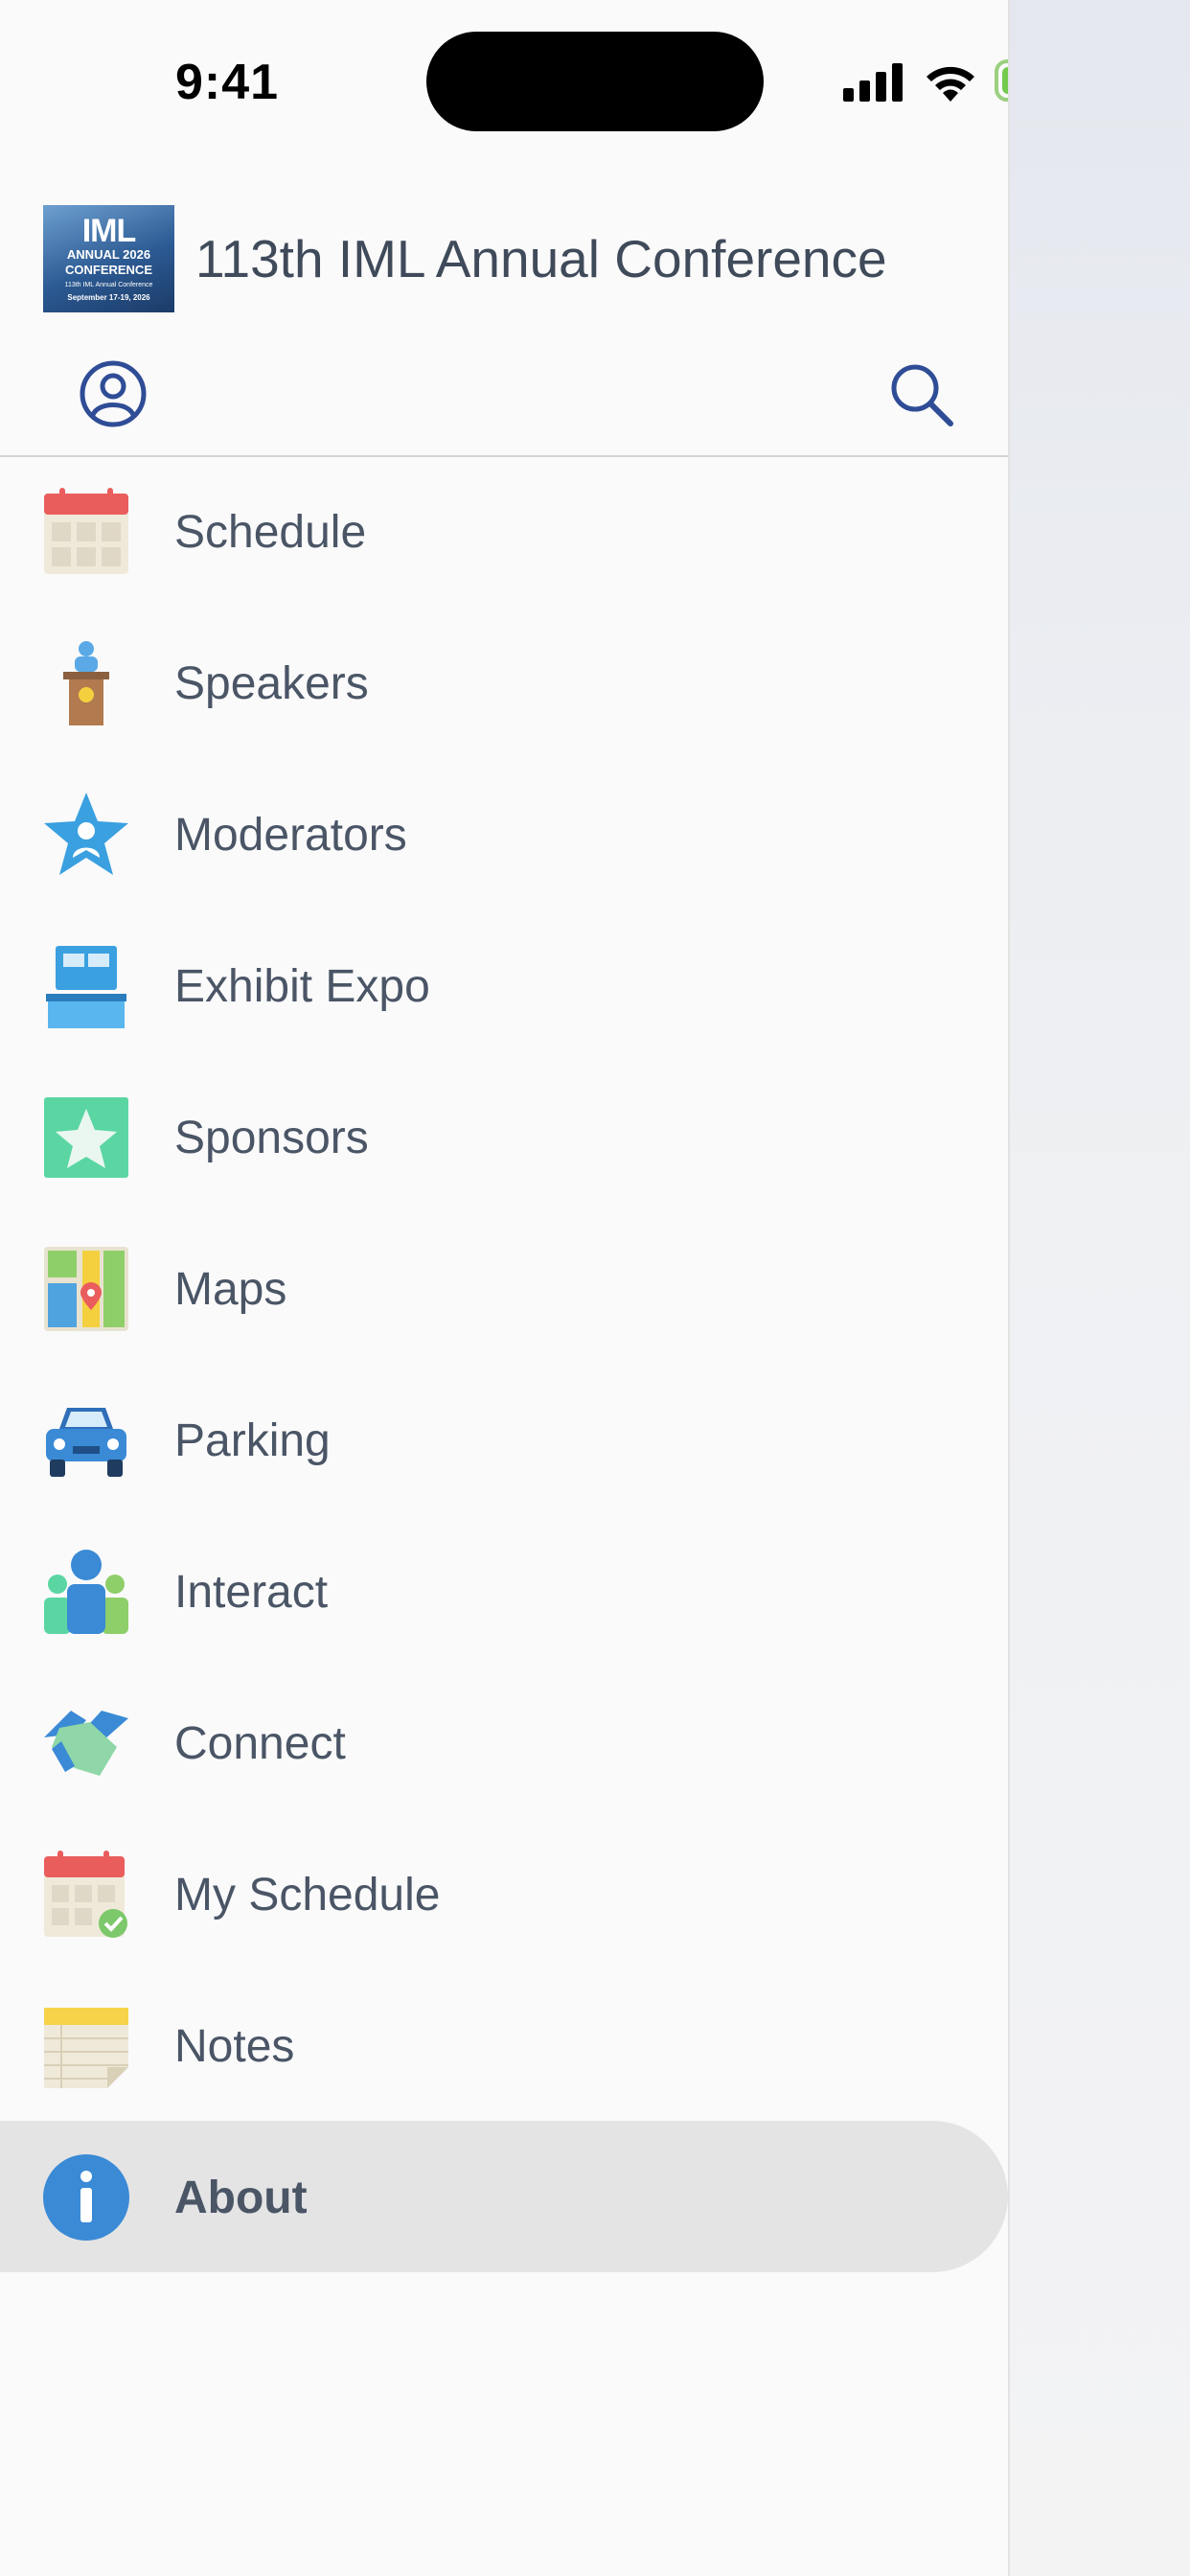 The height and width of the screenshot is (2576, 1190). Describe the element at coordinates (504, 1439) in the screenshot. I see `menu-item-parking: Parking` at that location.